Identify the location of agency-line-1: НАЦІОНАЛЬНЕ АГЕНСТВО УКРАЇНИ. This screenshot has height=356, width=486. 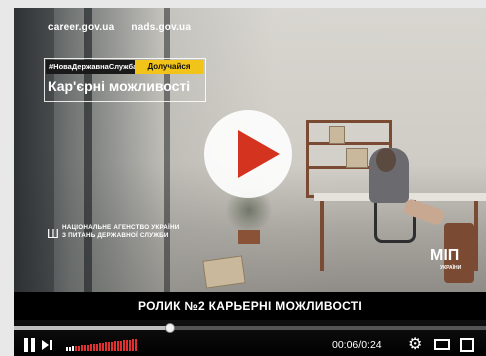
(121, 227).